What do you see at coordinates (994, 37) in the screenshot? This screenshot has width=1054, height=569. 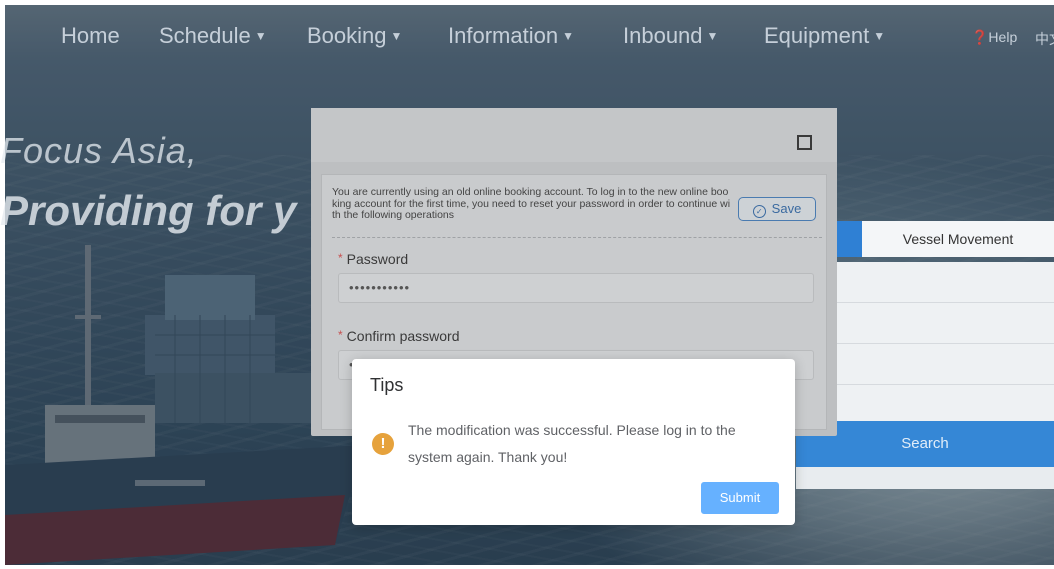 I see `nav-help-link: ❓Help` at bounding box center [994, 37].